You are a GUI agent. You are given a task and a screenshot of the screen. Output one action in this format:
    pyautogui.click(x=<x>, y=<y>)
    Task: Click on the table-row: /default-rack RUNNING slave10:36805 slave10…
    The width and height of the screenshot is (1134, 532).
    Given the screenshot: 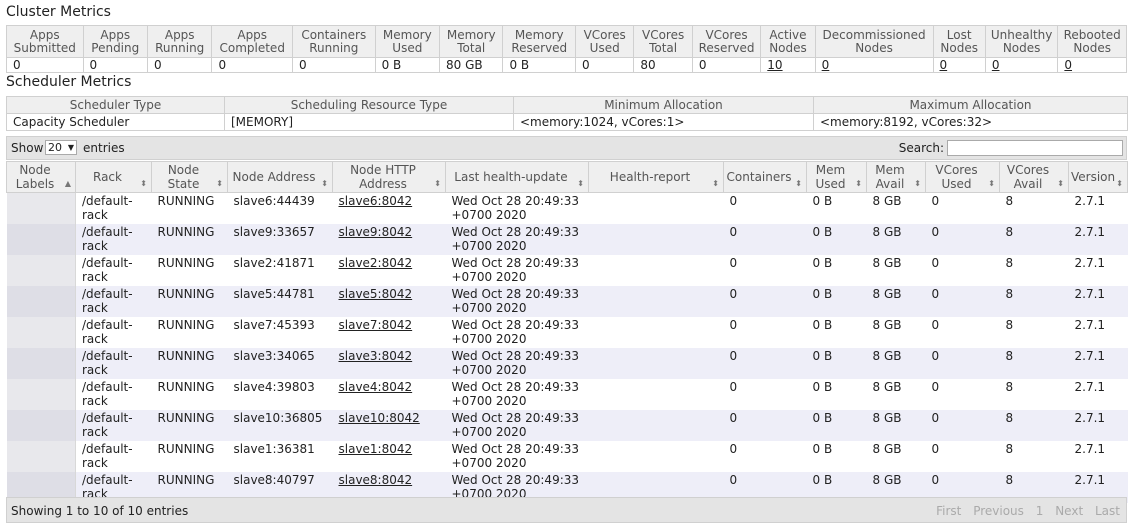 What is the action you would take?
    pyautogui.click(x=567, y=425)
    